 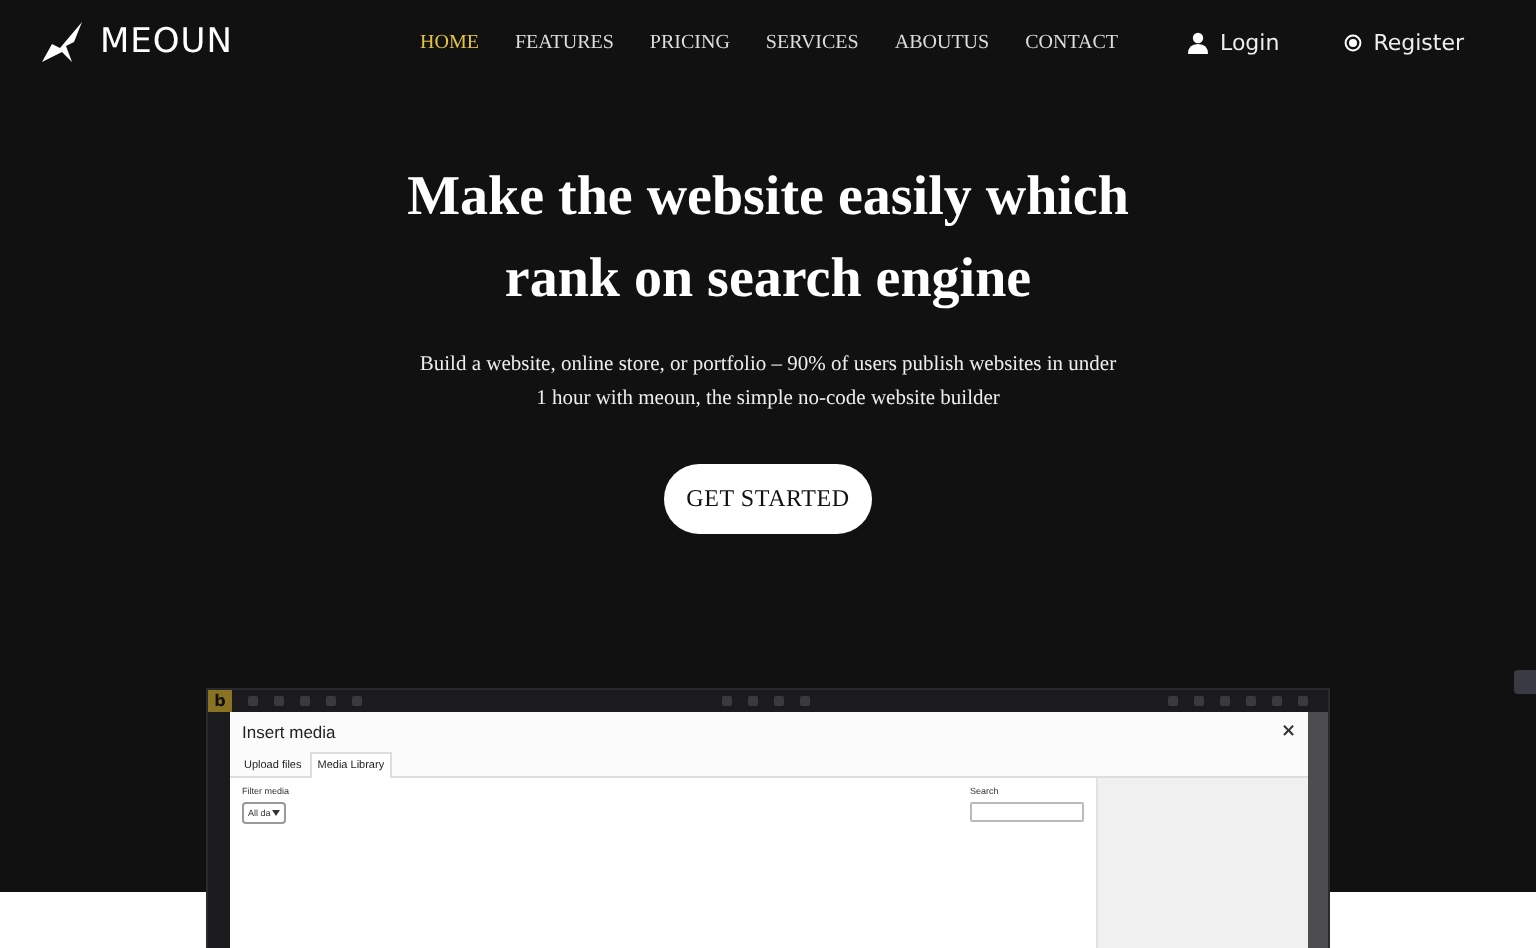 I want to click on editor-logo: b, so click(x=220, y=701).